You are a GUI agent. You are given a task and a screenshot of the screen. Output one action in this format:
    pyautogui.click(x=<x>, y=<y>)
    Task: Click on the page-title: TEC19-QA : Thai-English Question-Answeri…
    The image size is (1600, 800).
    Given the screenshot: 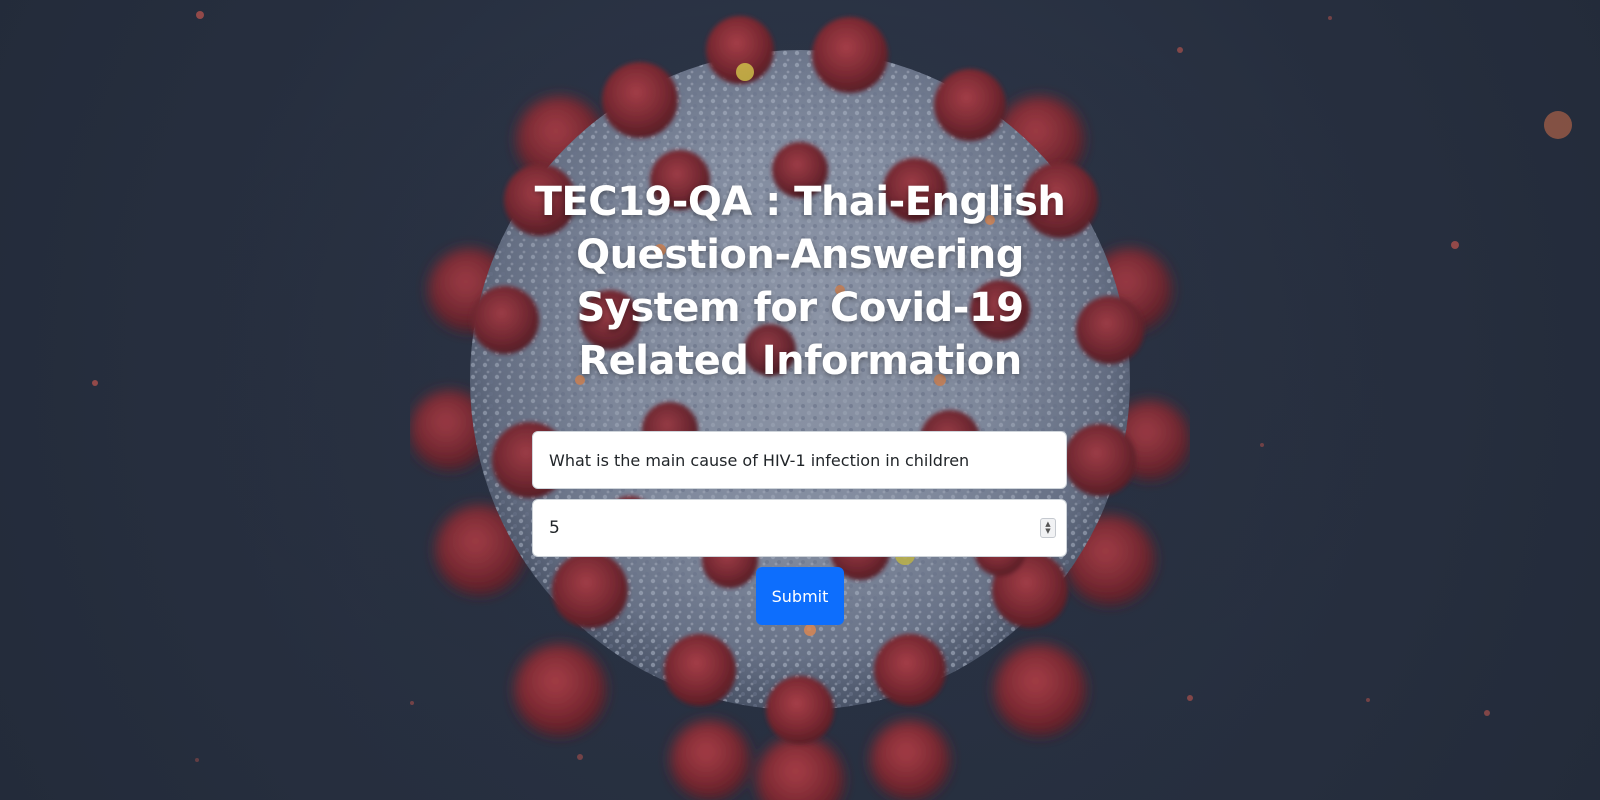 What is the action you would take?
    pyautogui.click(x=800, y=281)
    